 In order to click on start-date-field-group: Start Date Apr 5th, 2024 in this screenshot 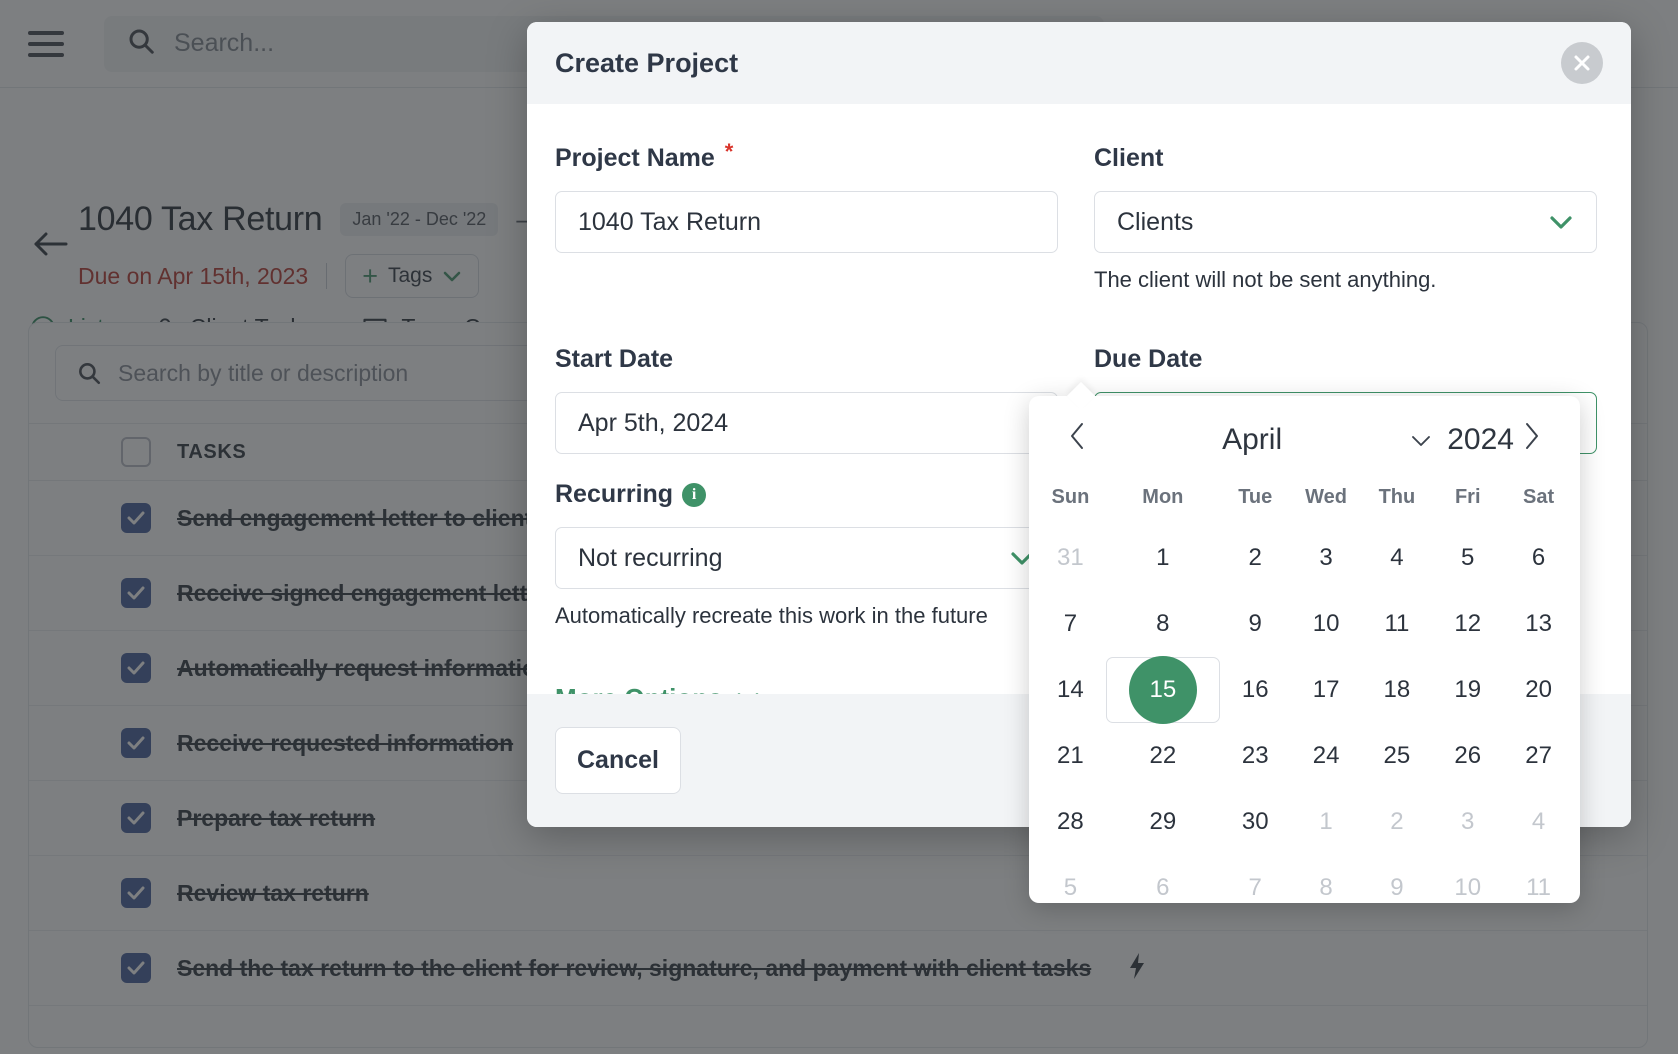, I will do `click(806, 399)`.